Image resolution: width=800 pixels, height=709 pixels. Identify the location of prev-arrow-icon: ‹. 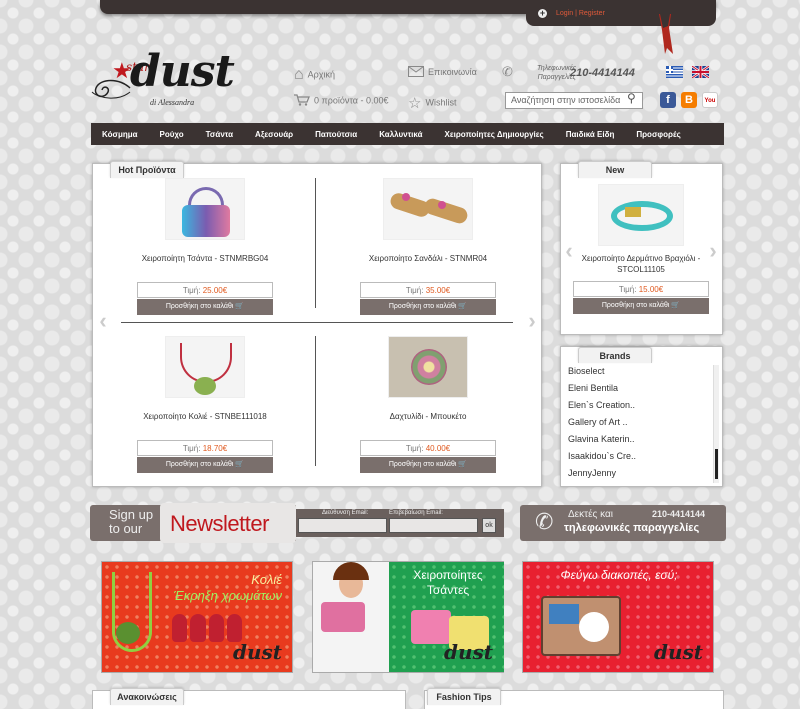
(103, 321).